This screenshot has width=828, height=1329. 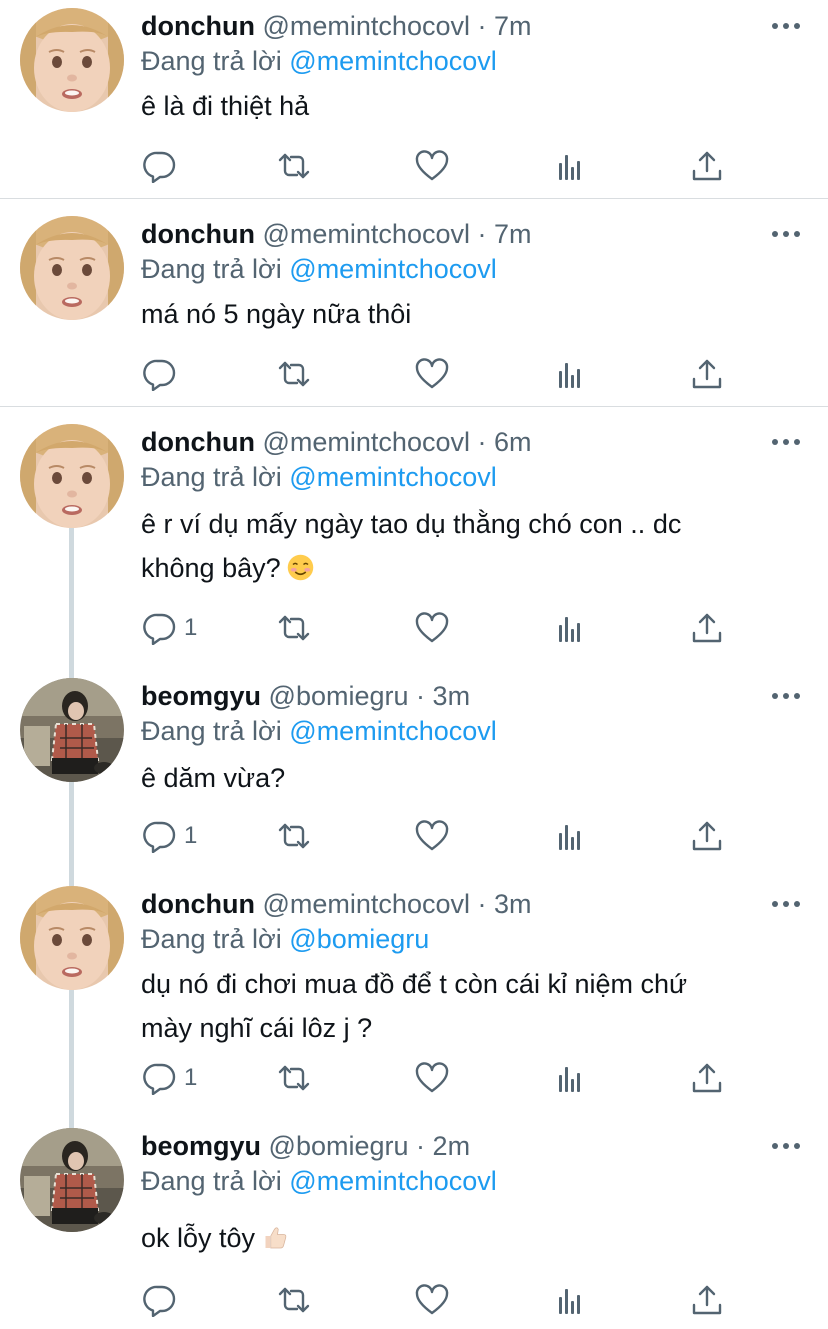 I want to click on tweet-header: donchun @memintchocovl · 6m, so click(x=336, y=442).